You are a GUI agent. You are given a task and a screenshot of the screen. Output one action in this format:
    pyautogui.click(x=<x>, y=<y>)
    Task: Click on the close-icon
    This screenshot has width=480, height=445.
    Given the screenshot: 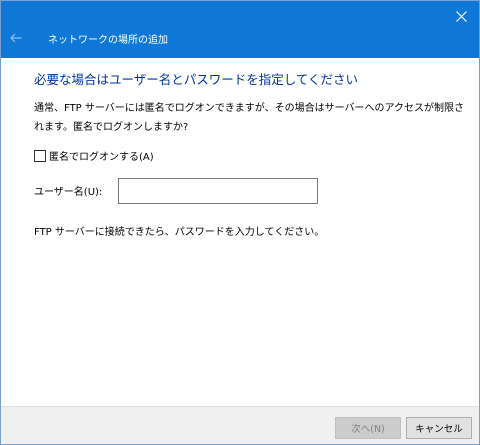 What is the action you would take?
    pyautogui.click(x=461, y=16)
    